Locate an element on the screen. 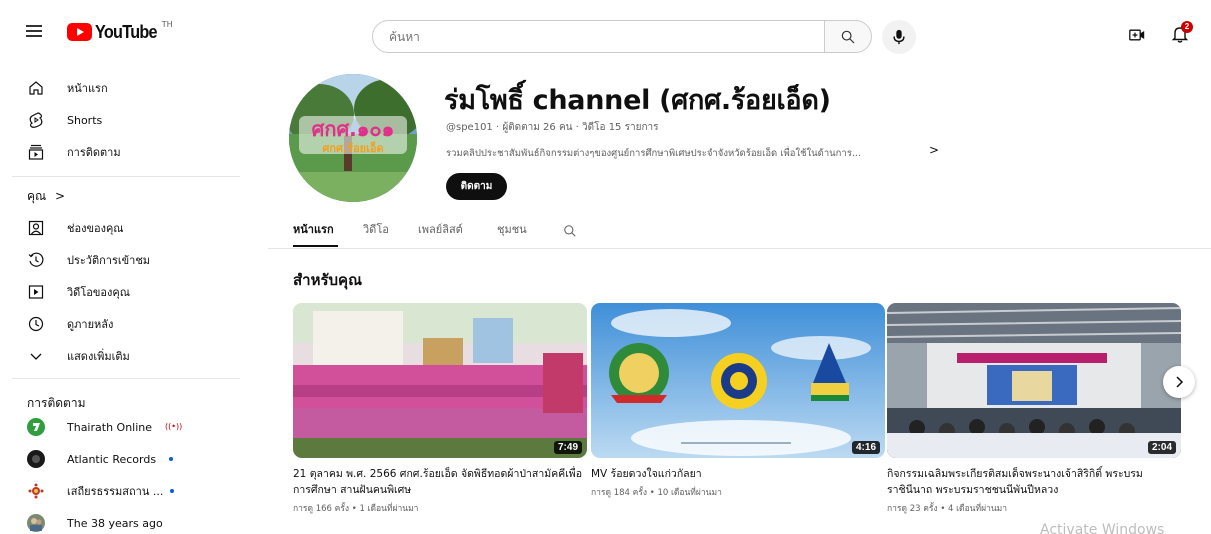  sidebar-item-shorts: Shorts is located at coordinates (120, 120).